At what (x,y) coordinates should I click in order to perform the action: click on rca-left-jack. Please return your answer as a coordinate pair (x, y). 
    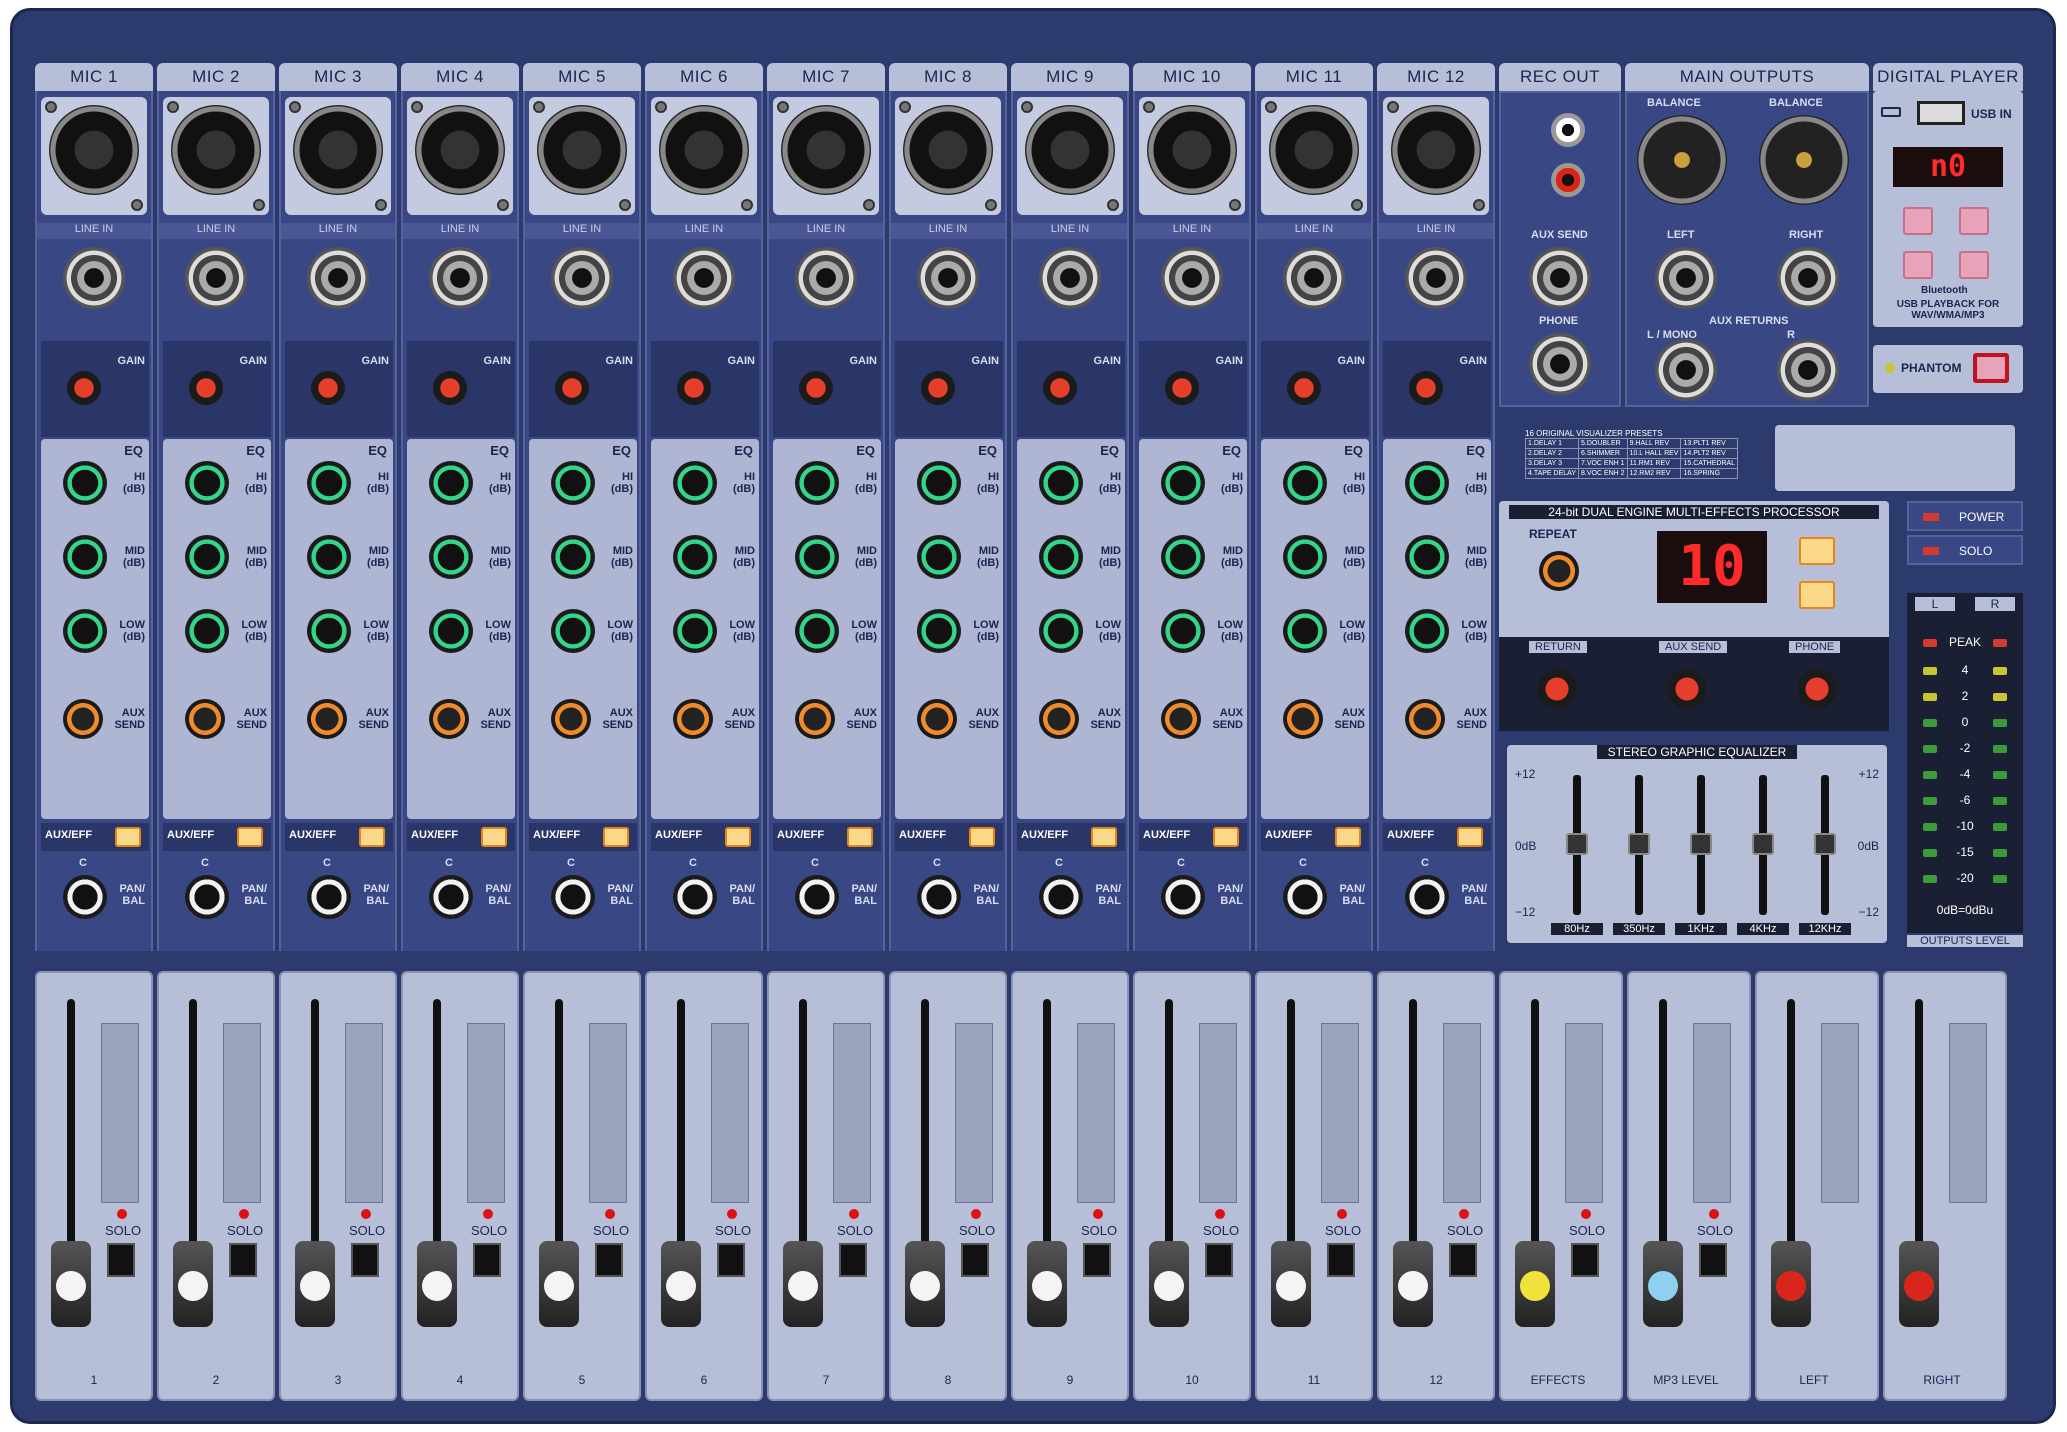
    Looking at the image, I should click on (1568, 130).